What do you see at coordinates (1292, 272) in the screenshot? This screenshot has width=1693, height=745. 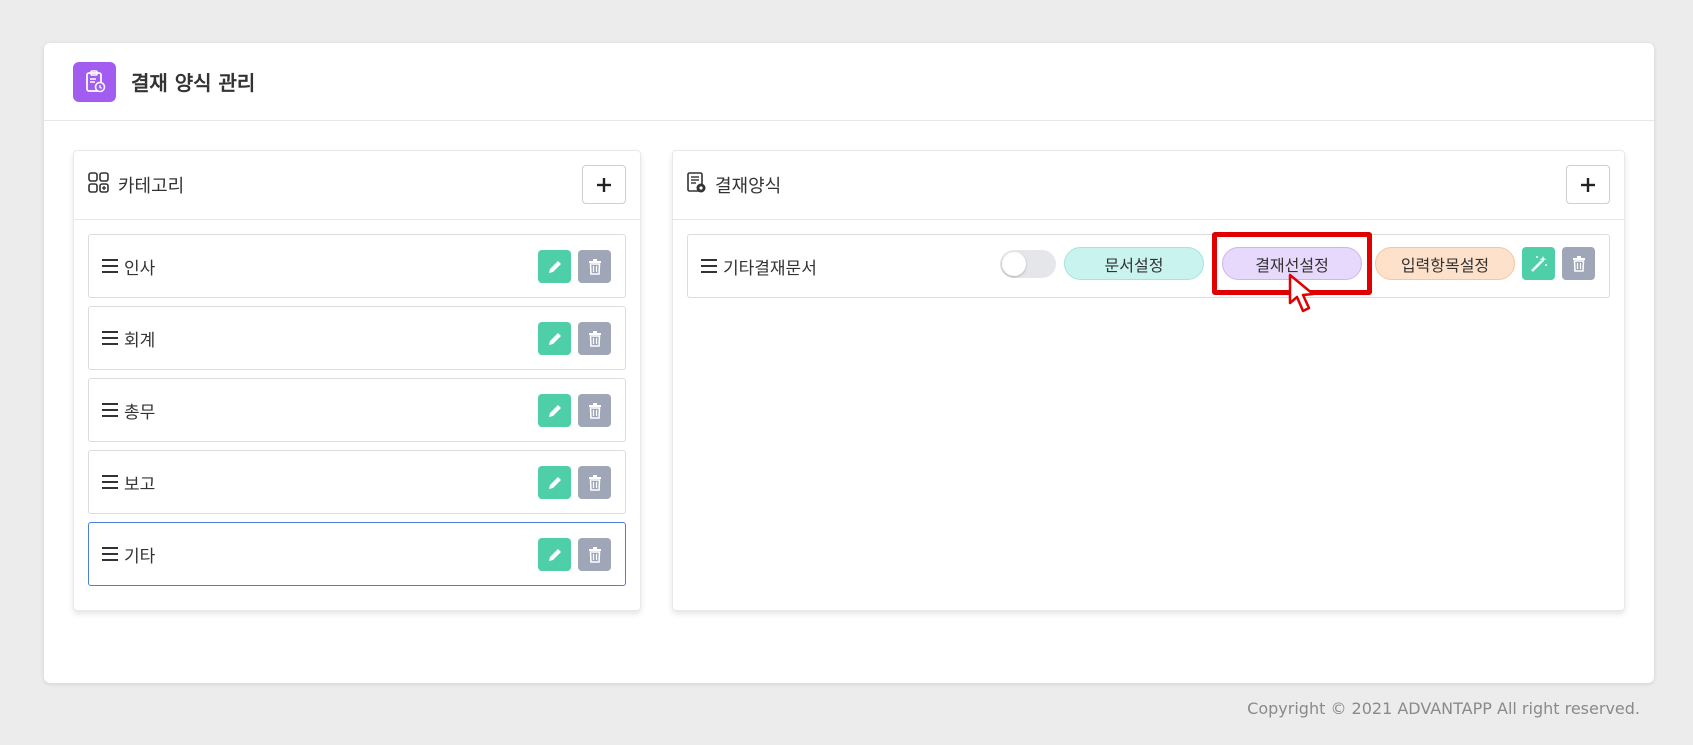 I see `highlight-box: 결재선설정` at bounding box center [1292, 272].